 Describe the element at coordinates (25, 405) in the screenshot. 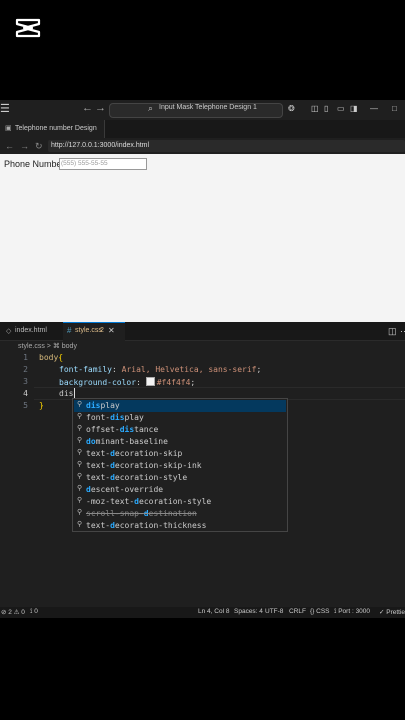

I see `line-number: 5` at that location.